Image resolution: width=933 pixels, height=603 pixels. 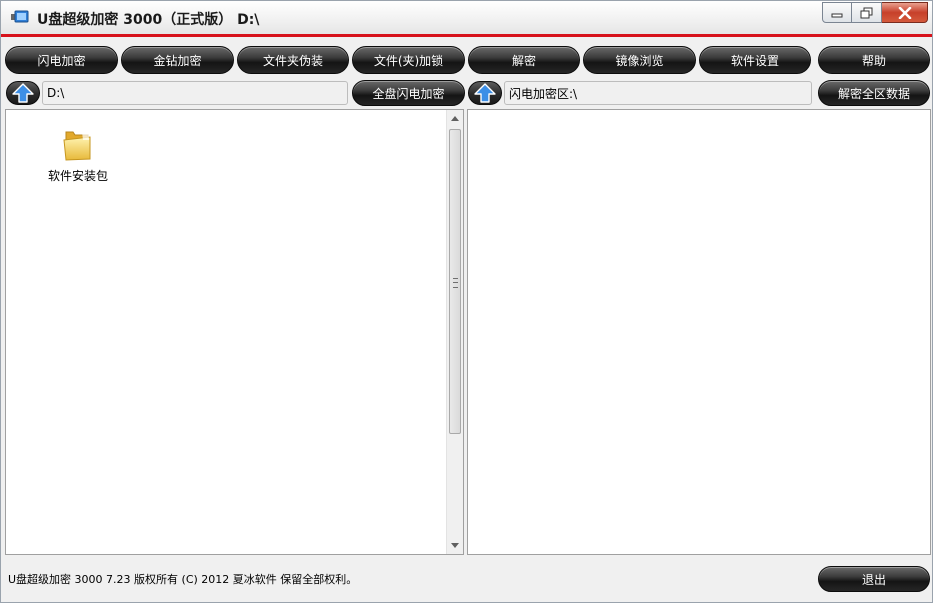 What do you see at coordinates (293, 60) in the screenshot?
I see `folder-disguise-button: 文件夹伪装` at bounding box center [293, 60].